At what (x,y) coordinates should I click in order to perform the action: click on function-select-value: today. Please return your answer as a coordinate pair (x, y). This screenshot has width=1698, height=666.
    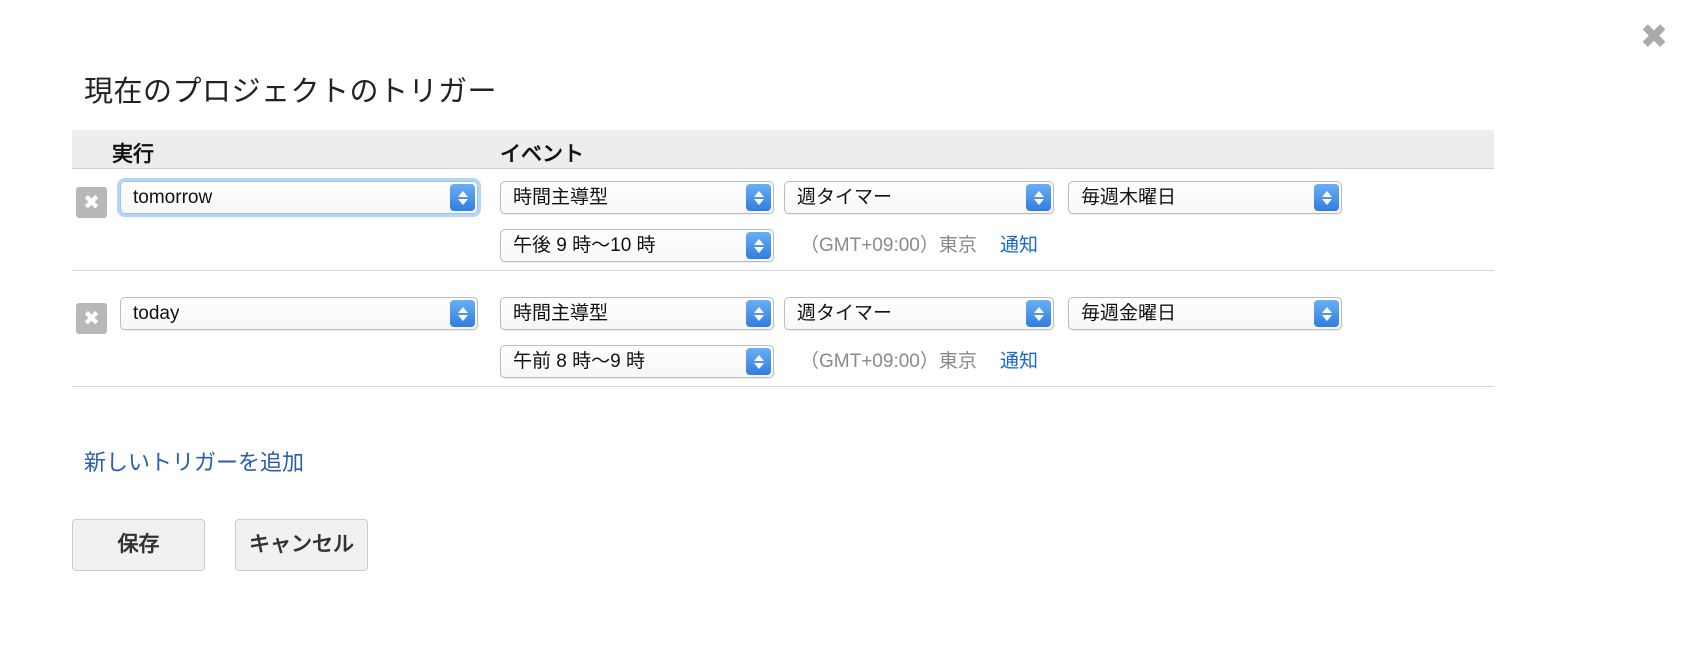
    Looking at the image, I should click on (156, 313).